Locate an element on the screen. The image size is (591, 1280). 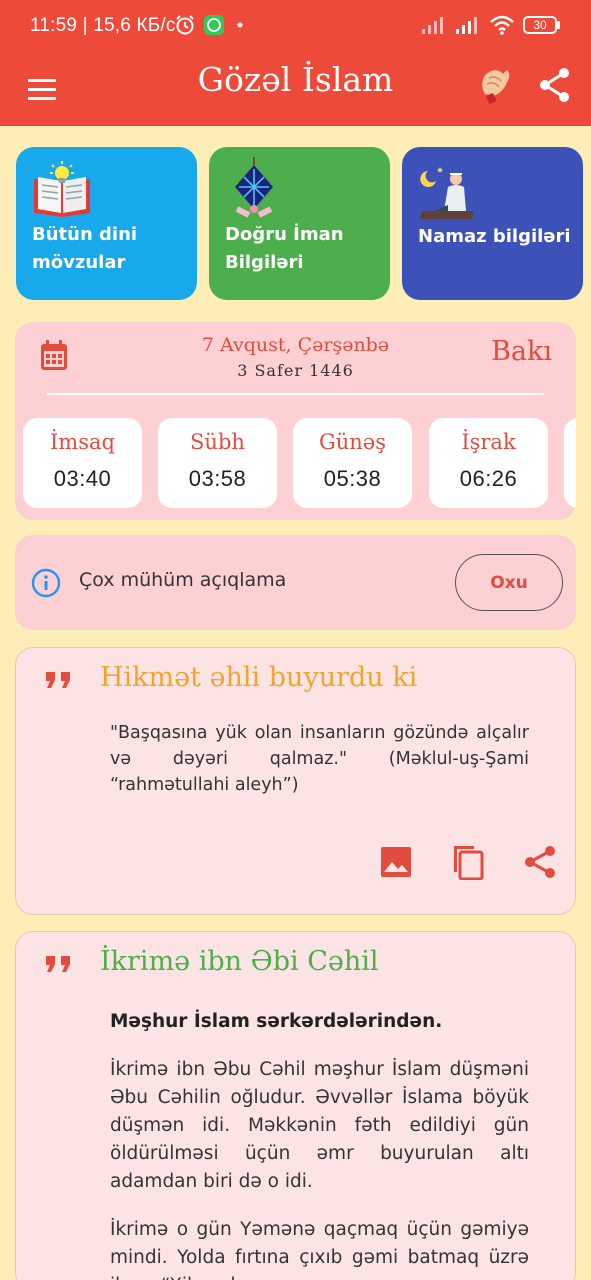
image-icon is located at coordinates (396, 862).